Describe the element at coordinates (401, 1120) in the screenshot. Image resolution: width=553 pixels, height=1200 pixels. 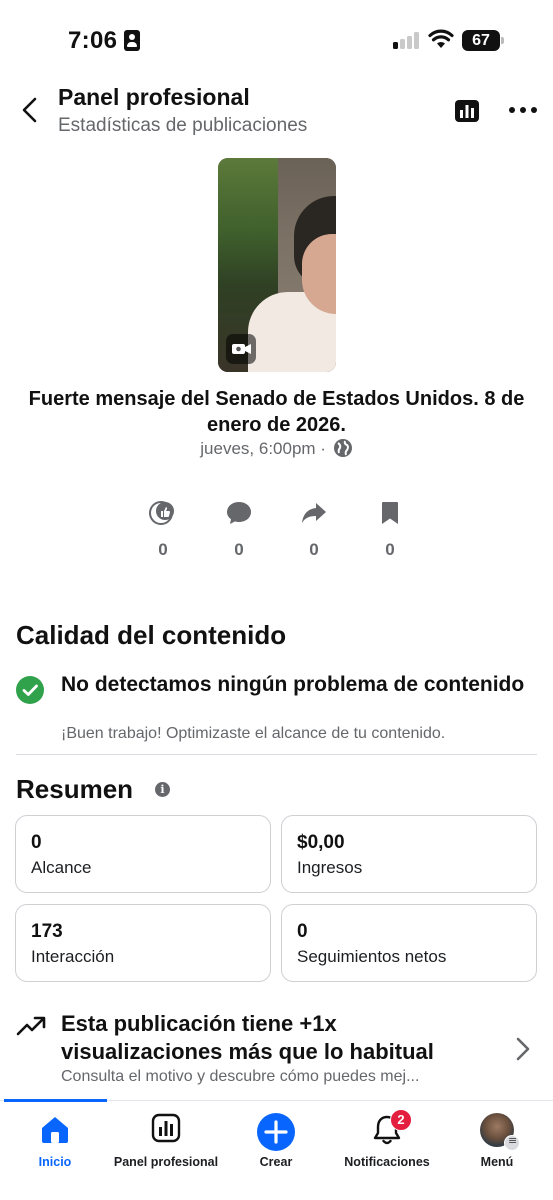
I see `notification-badge: 2` at that location.